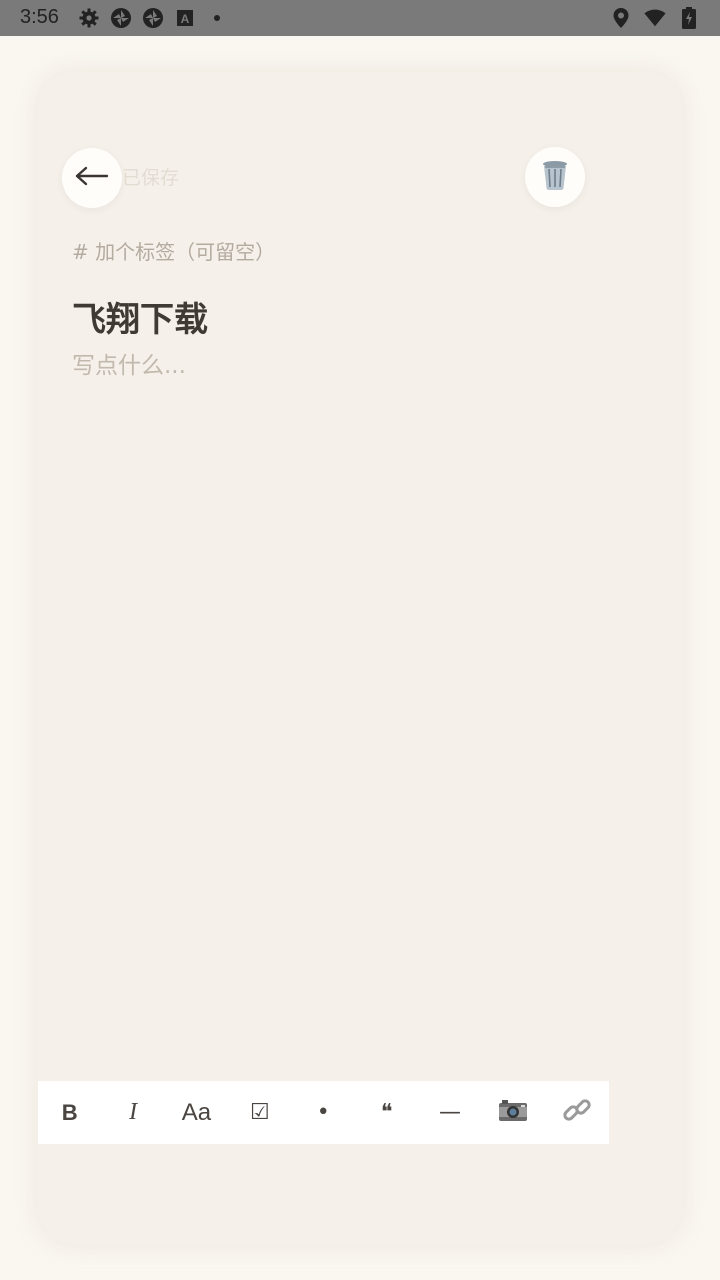 This screenshot has height=1280, width=720. I want to click on bold-button: B, so click(69, 1112).